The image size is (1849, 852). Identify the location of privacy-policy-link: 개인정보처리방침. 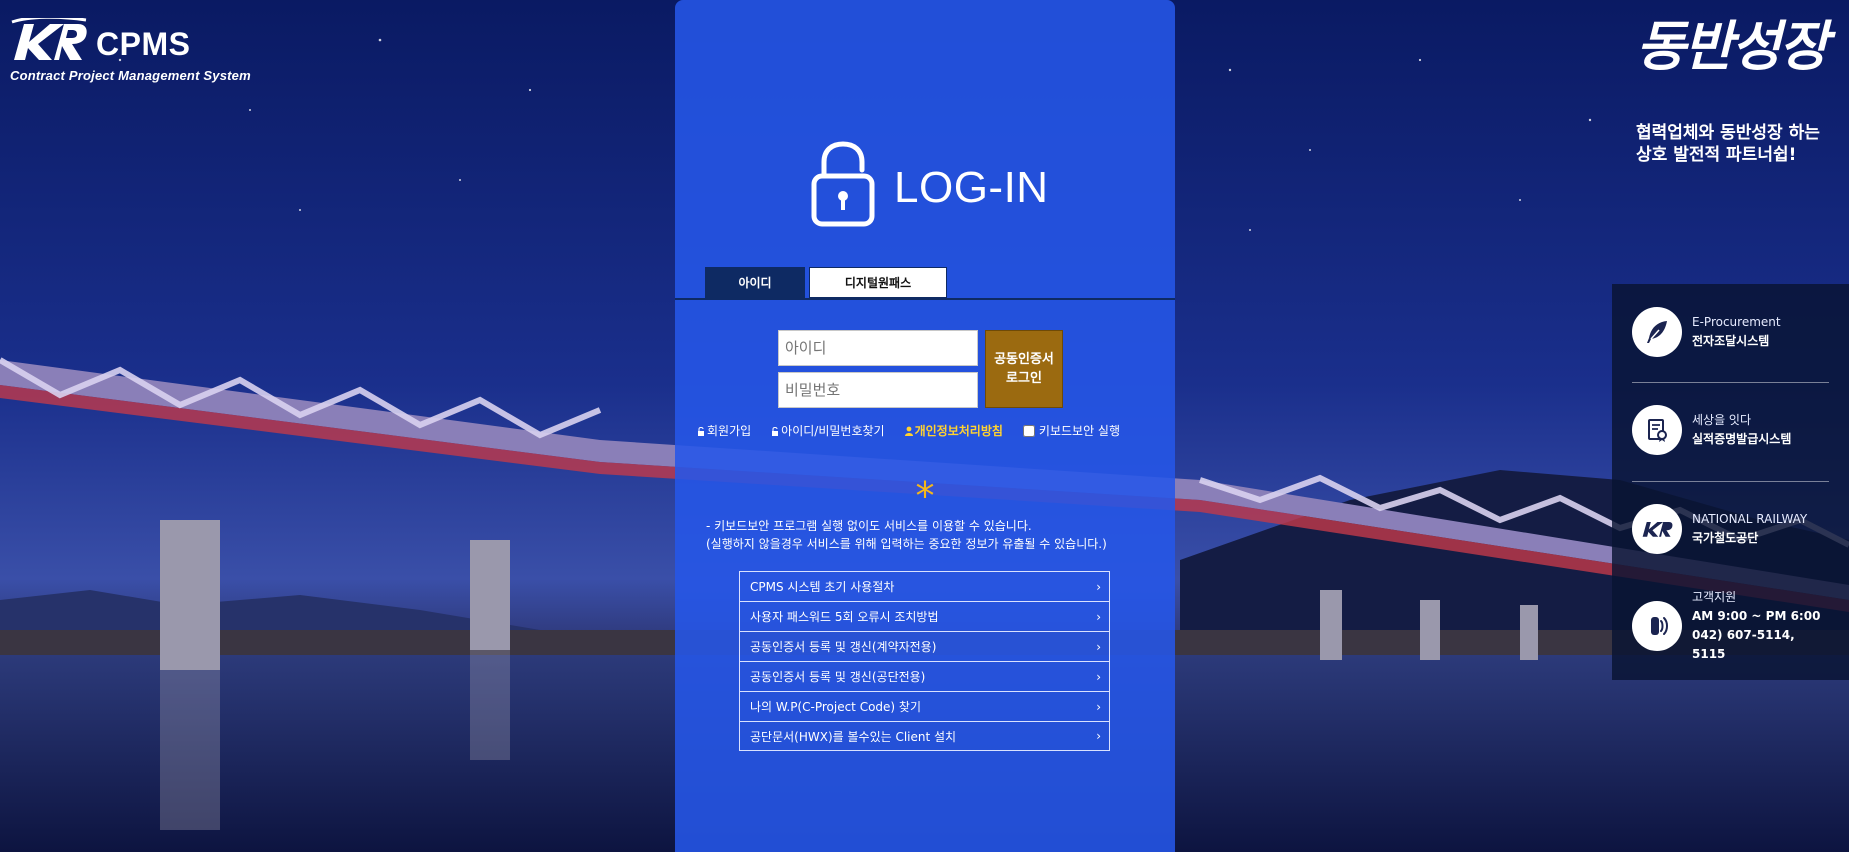
(953, 430).